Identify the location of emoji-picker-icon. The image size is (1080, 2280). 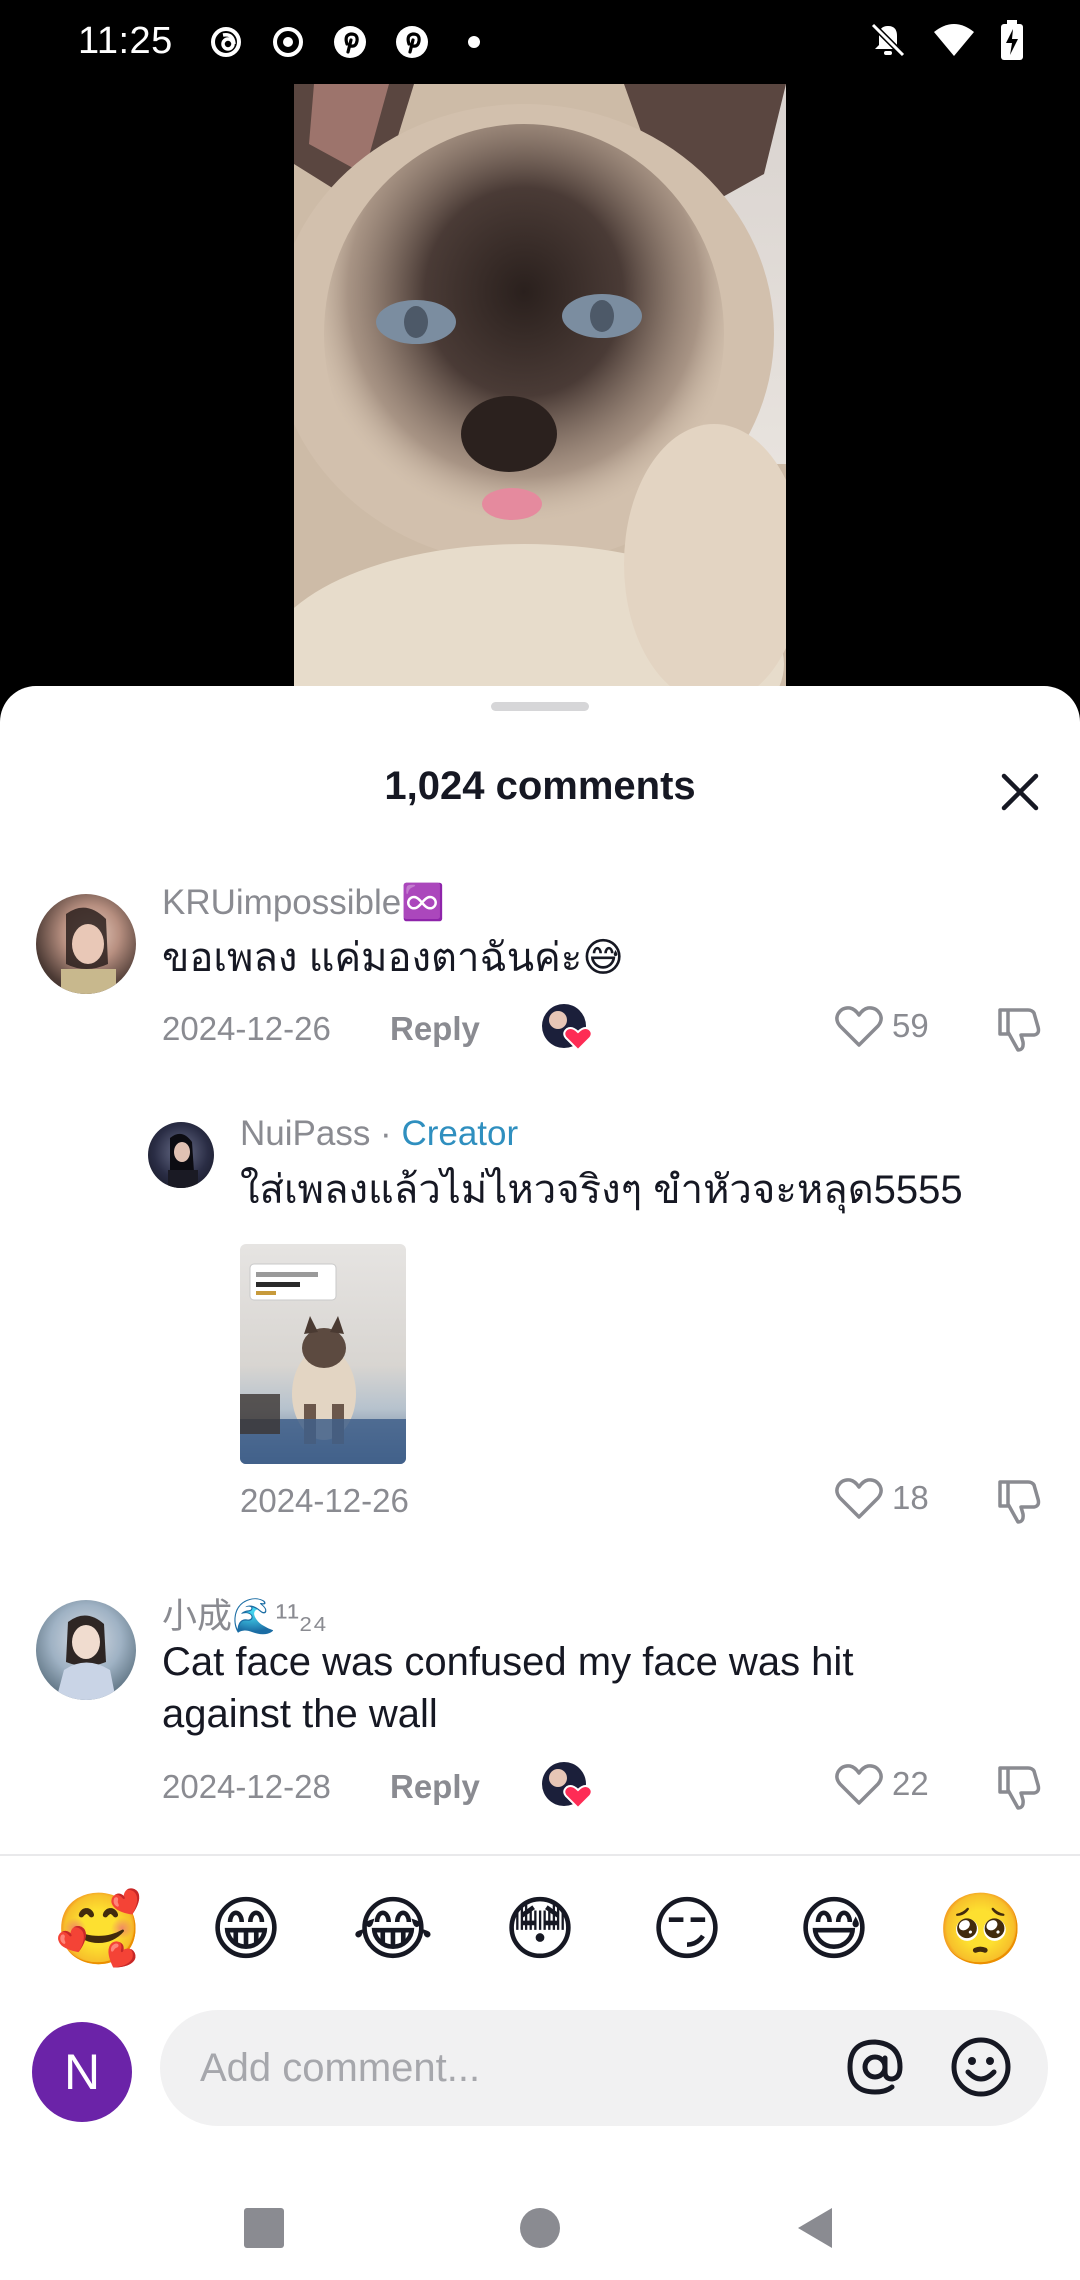
(981, 2067).